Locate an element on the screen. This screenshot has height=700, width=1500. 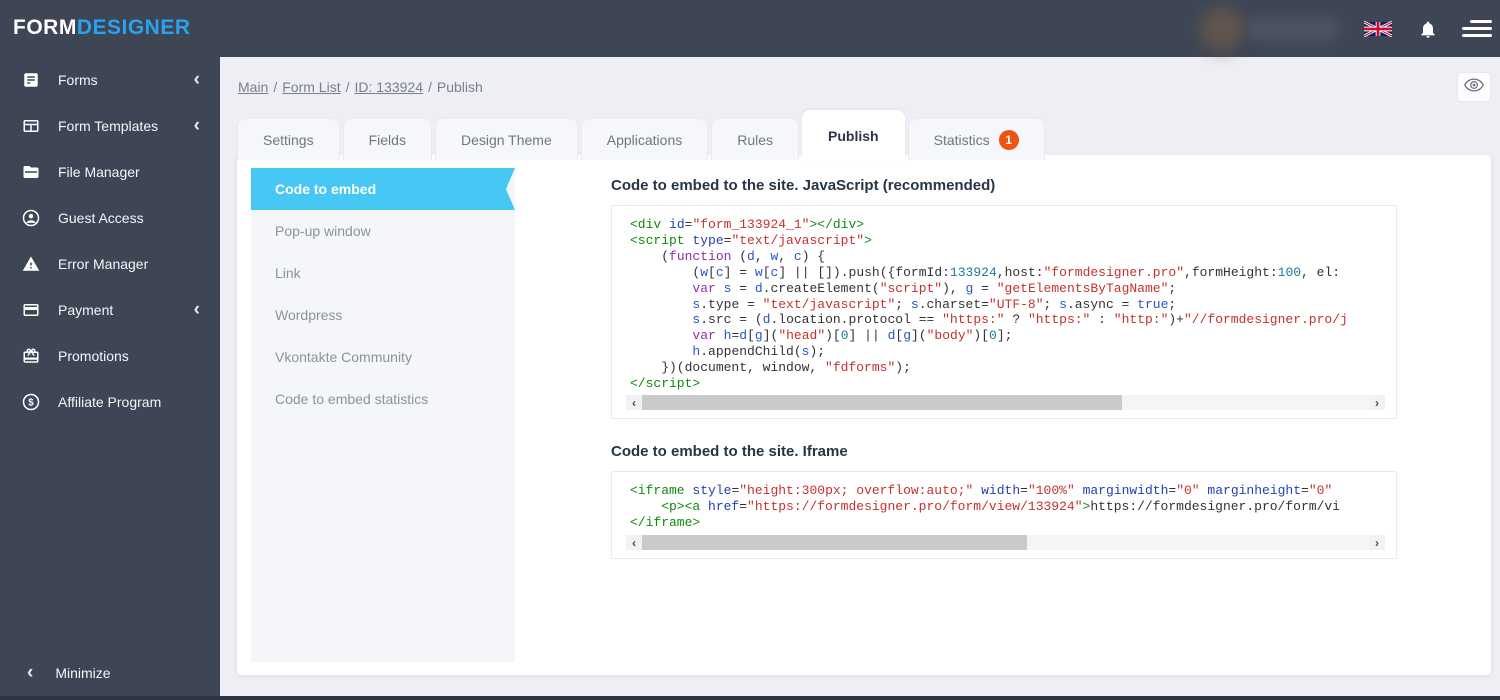
hamburger-menu-icon is located at coordinates (1476, 30).